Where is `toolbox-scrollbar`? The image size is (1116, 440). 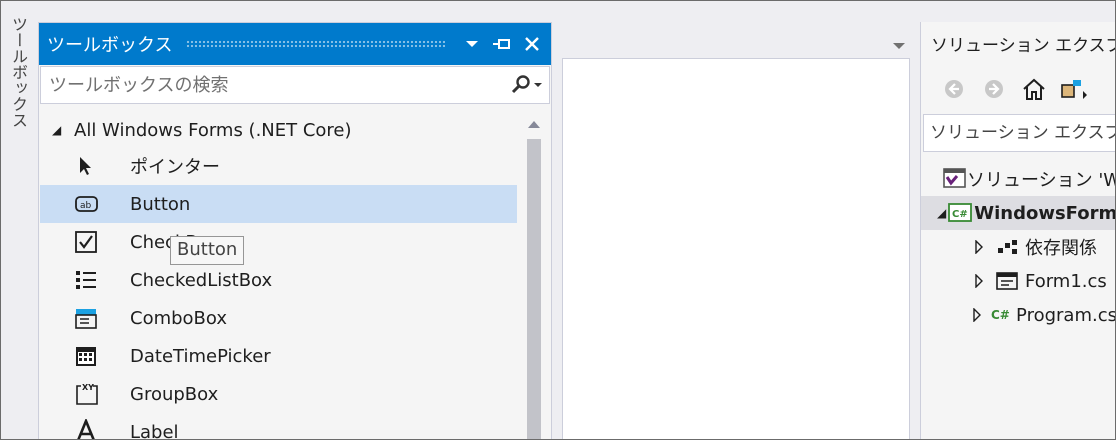 toolbox-scrollbar is located at coordinates (534, 276).